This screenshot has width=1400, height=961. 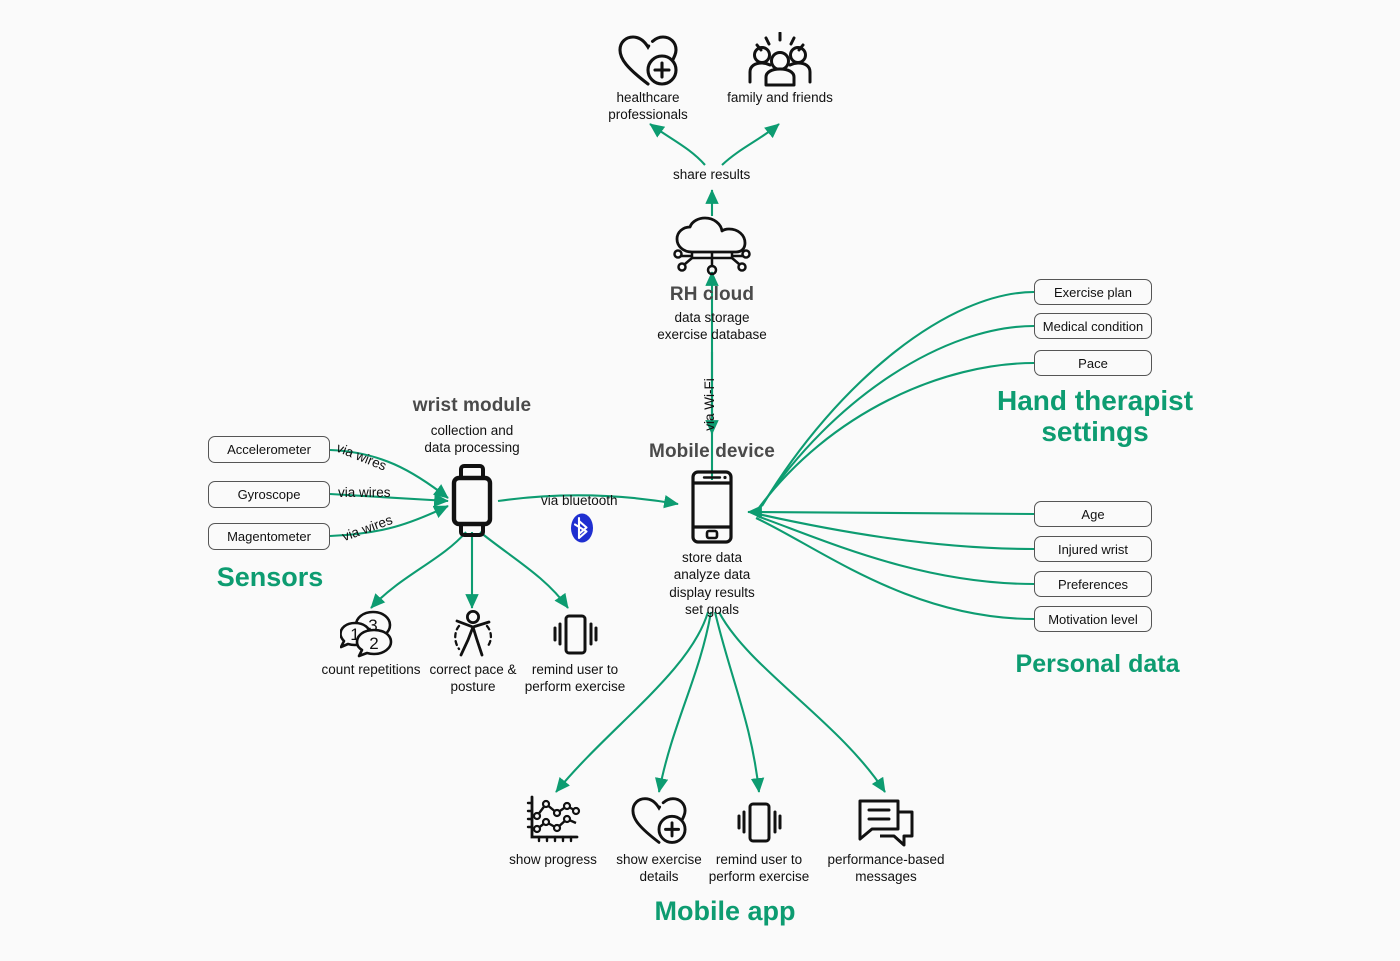 I want to click on edge-preferences-to-phone, so click(x=895, y=550).